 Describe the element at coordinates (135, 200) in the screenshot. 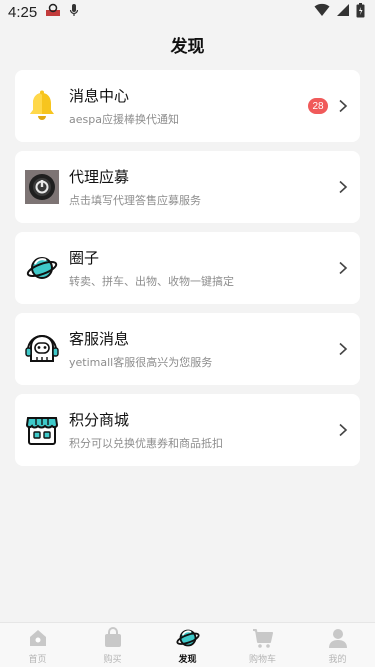

I see `item-subtitle: 点击填写代理答售应募服务` at that location.